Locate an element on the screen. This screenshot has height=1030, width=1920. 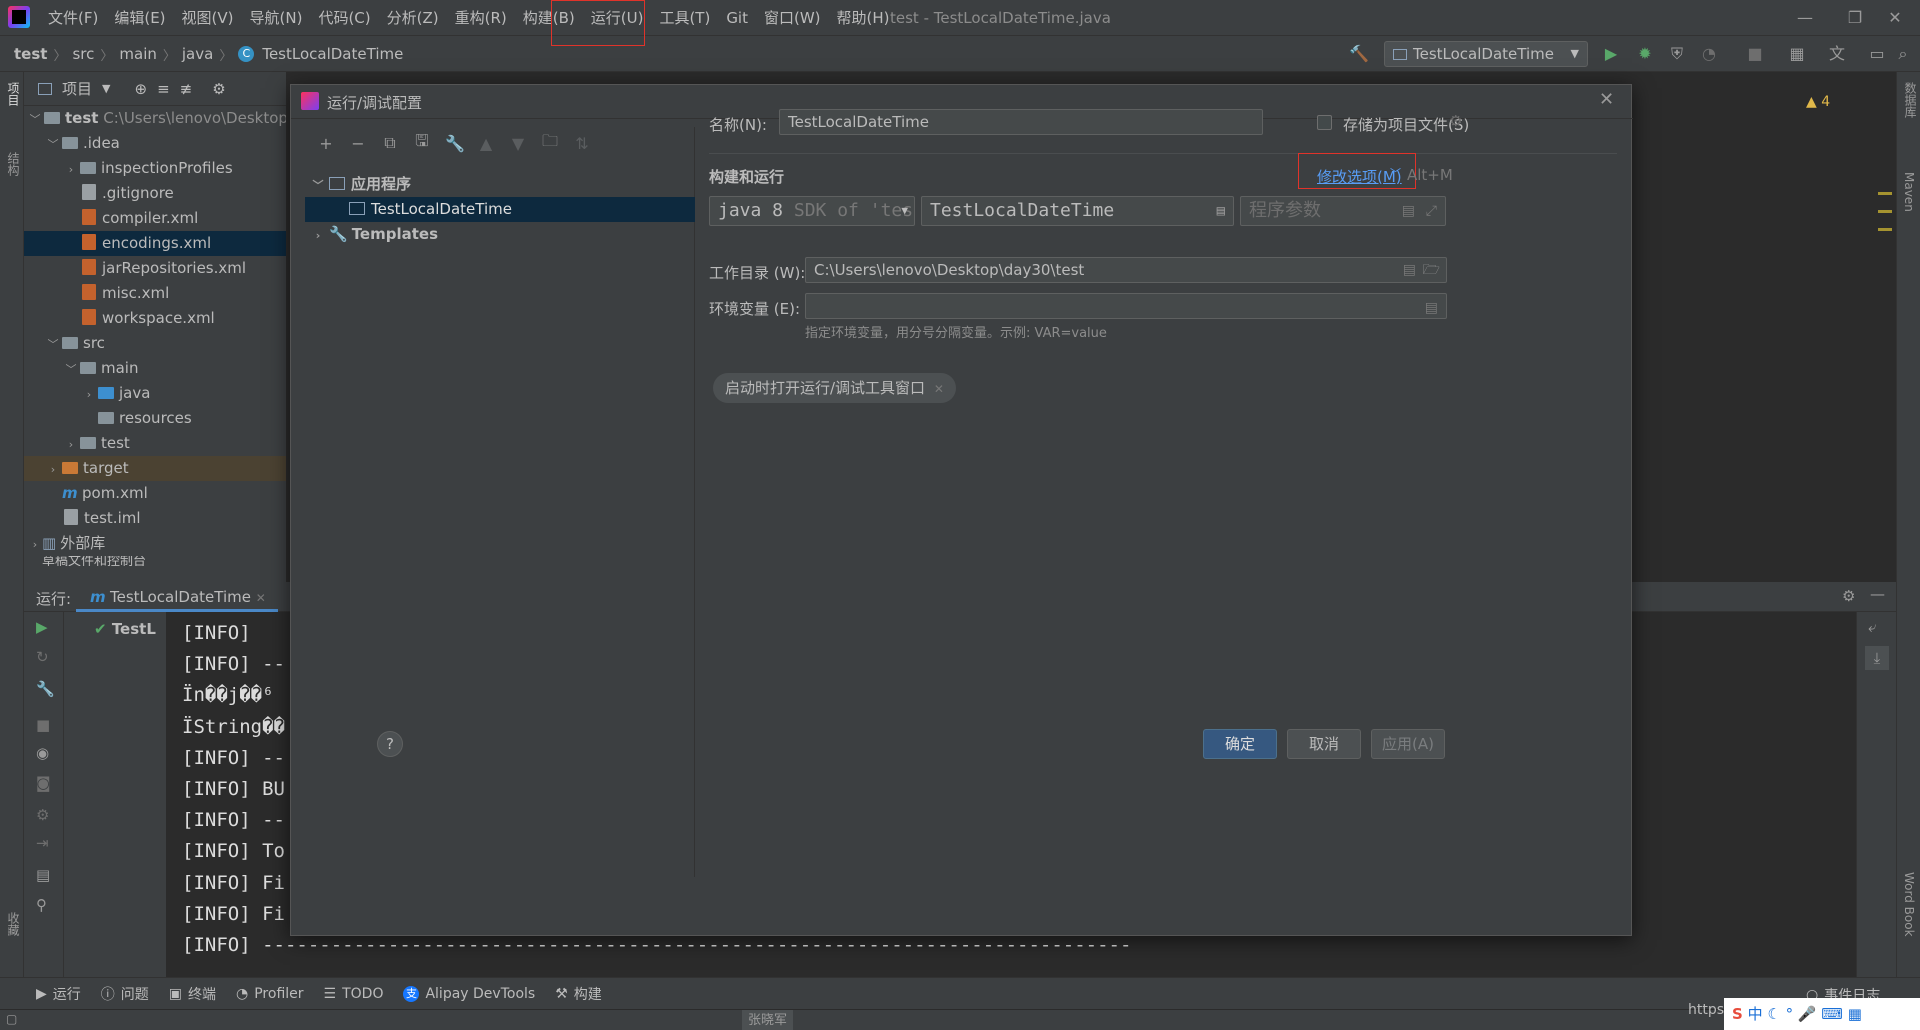
move-down-icon: ▼ is located at coordinates (518, 143).